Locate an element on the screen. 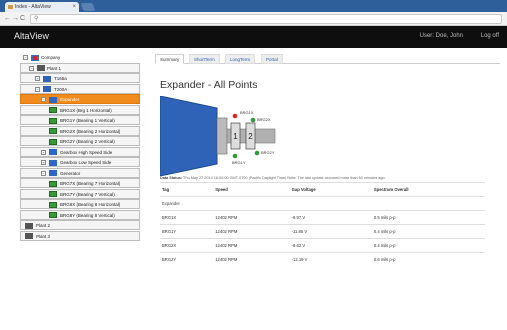 The image size is (507, 330). tree-item-brg1y: BRG1Y (Bearing 1 Vertical) is located at coordinates (80, 120).